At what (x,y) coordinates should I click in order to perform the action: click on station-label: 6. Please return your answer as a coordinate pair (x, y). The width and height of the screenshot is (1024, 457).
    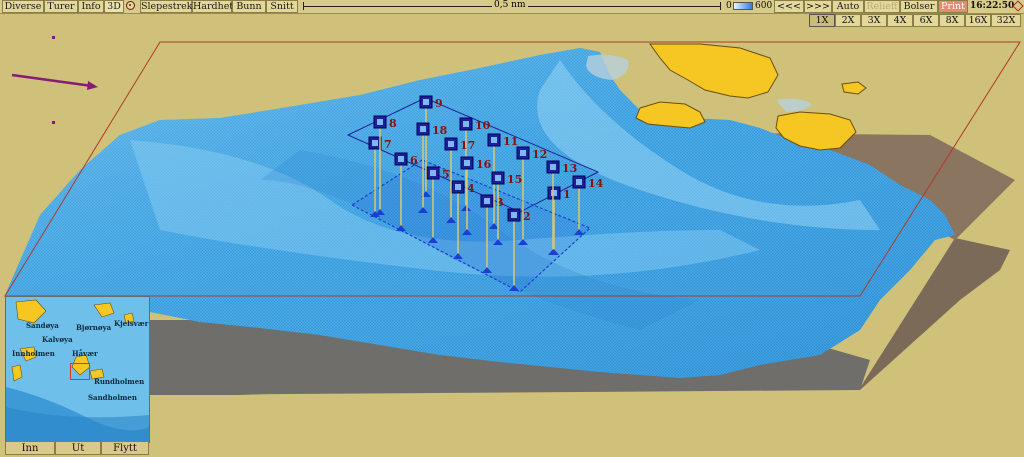
    Looking at the image, I should click on (414, 160).